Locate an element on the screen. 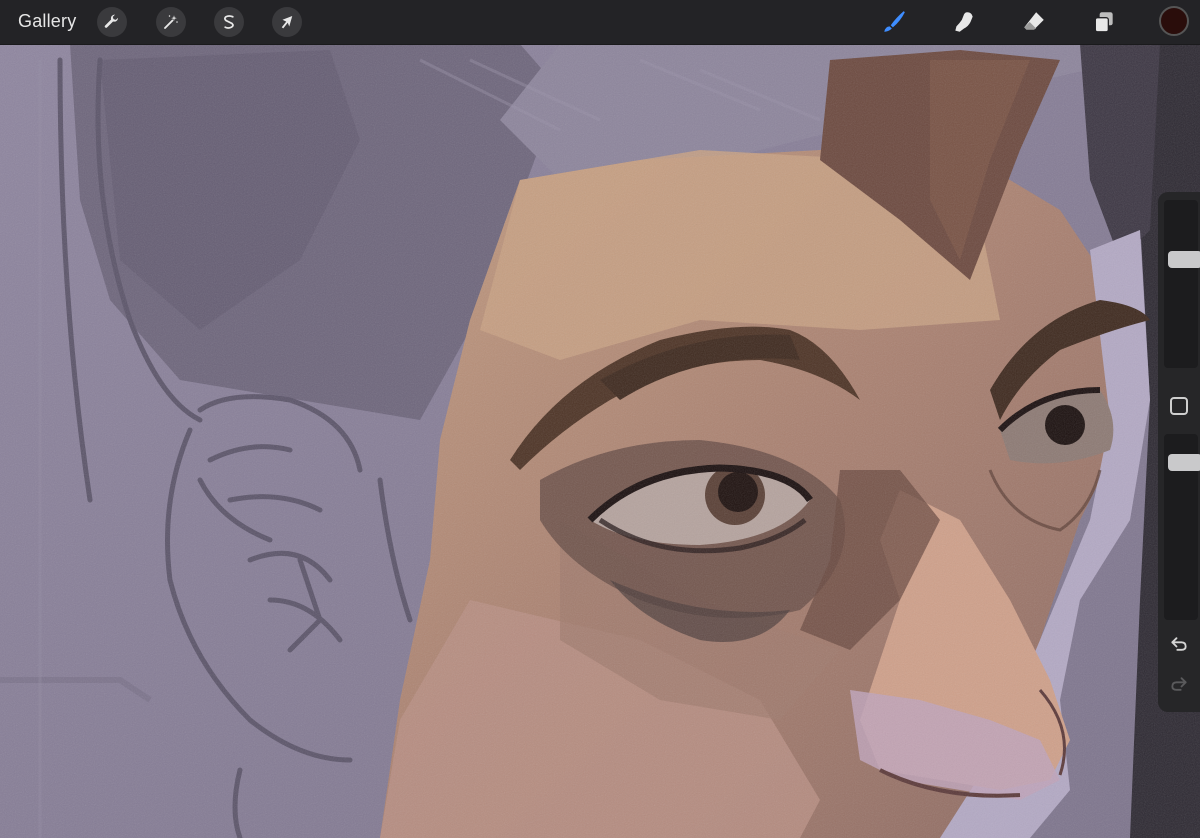 This screenshot has width=1200, height=838. brush-icon is located at coordinates (894, 21).